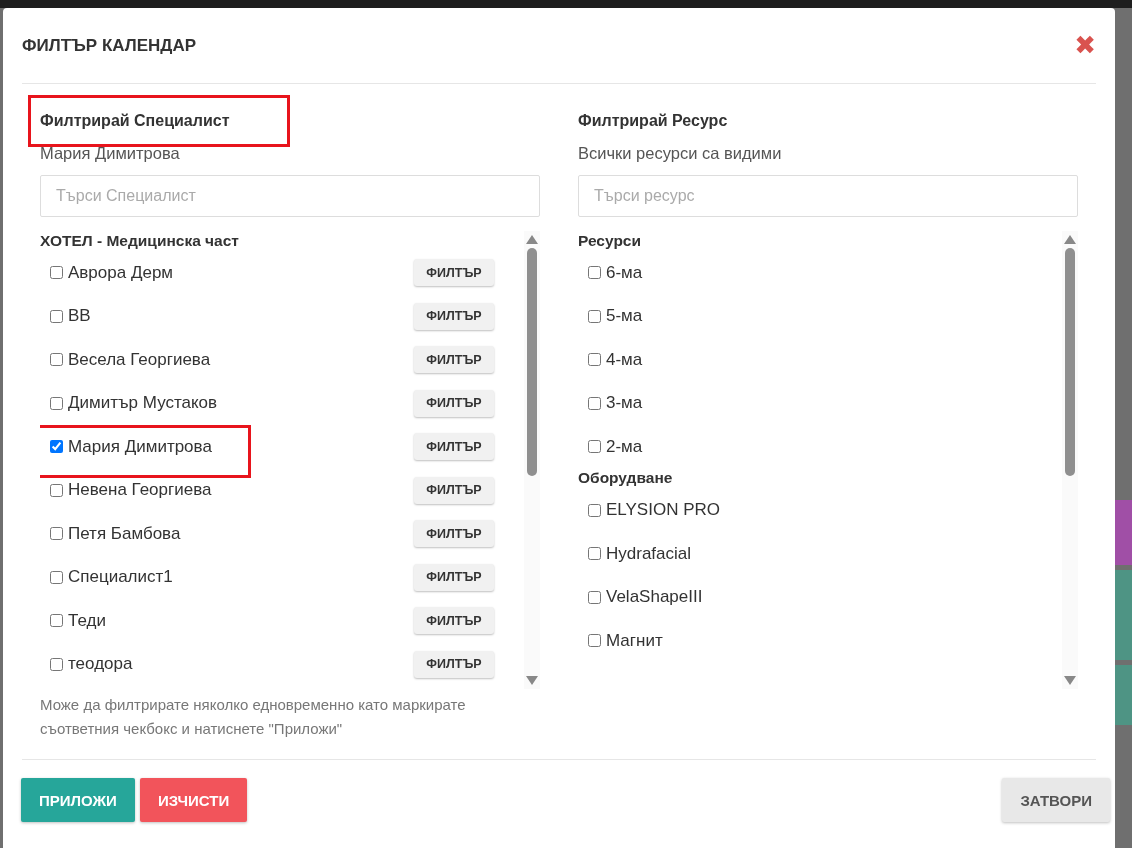 The width and height of the screenshot is (1132, 848). I want to click on specialist-name: Димитър Мустаков, so click(143, 403).